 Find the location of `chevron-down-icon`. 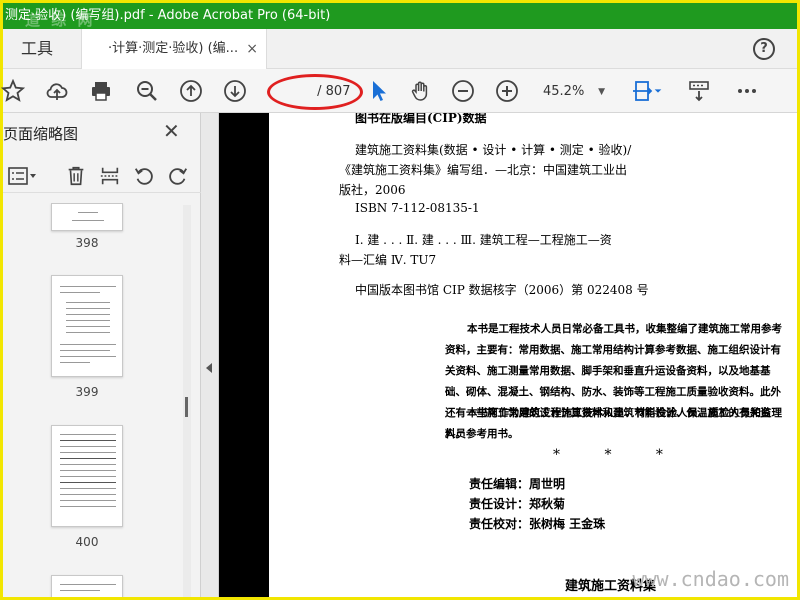

chevron-down-icon is located at coordinates (658, 91).